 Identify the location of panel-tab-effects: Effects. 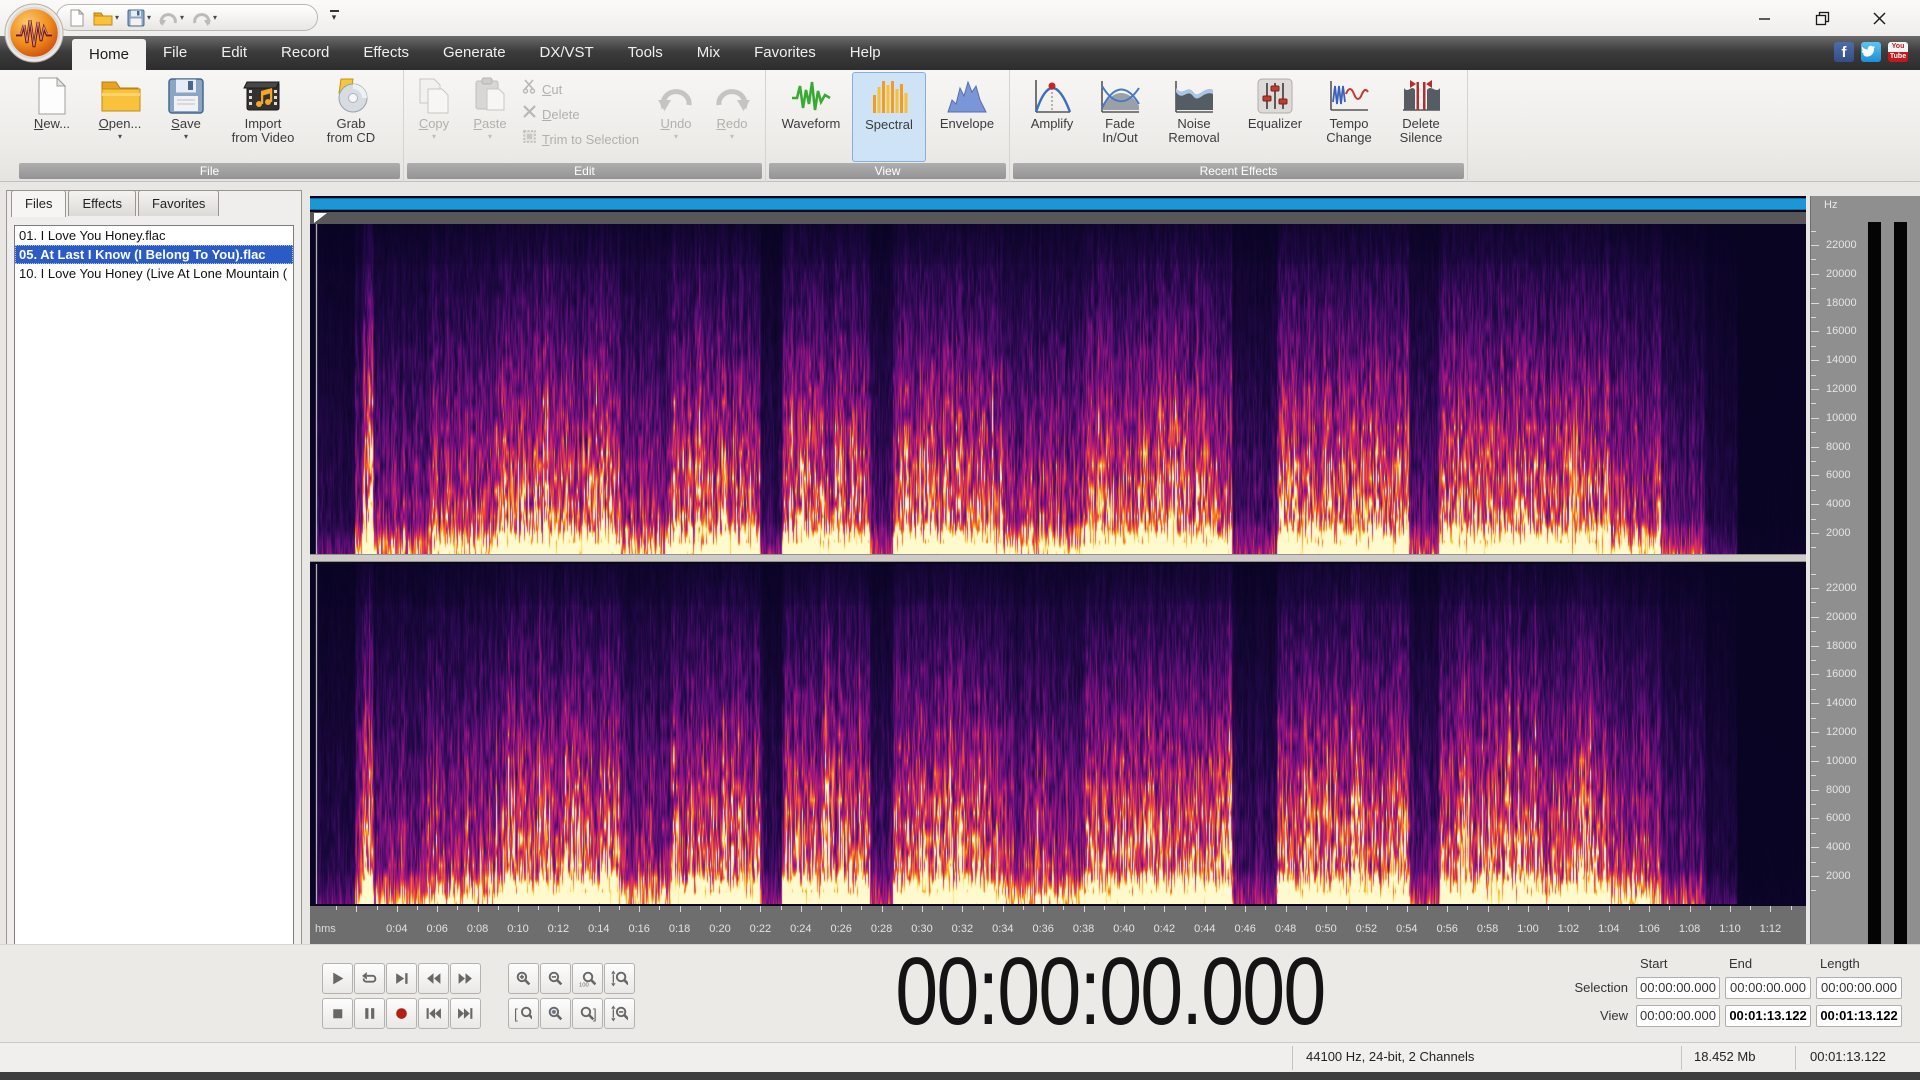
(102, 203).